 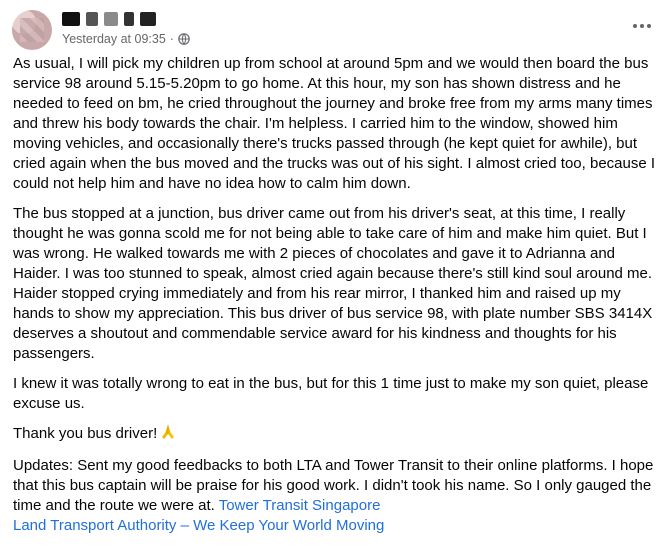 What do you see at coordinates (184, 39) in the screenshot?
I see `globe-icon` at bounding box center [184, 39].